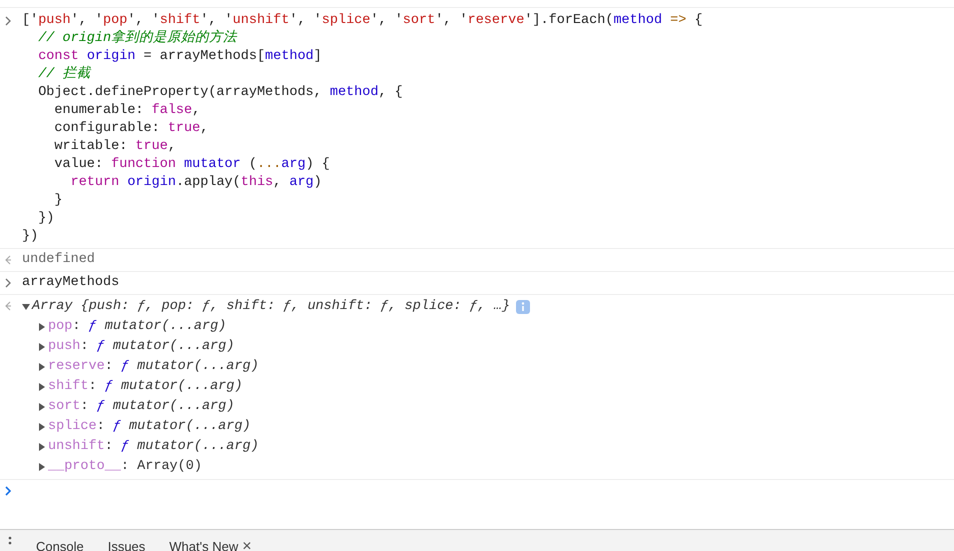 Image resolution: width=954 pixels, height=551 pixels. I want to click on property-entry: reserve: ƒ mutator(...arg), so click(153, 367).